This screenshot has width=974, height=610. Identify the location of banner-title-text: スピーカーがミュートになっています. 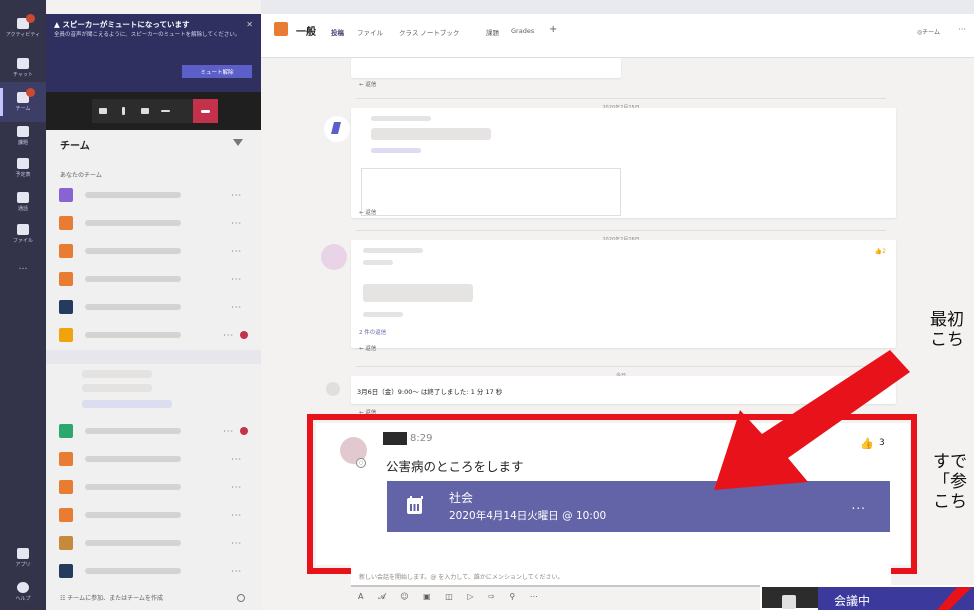
(126, 24).